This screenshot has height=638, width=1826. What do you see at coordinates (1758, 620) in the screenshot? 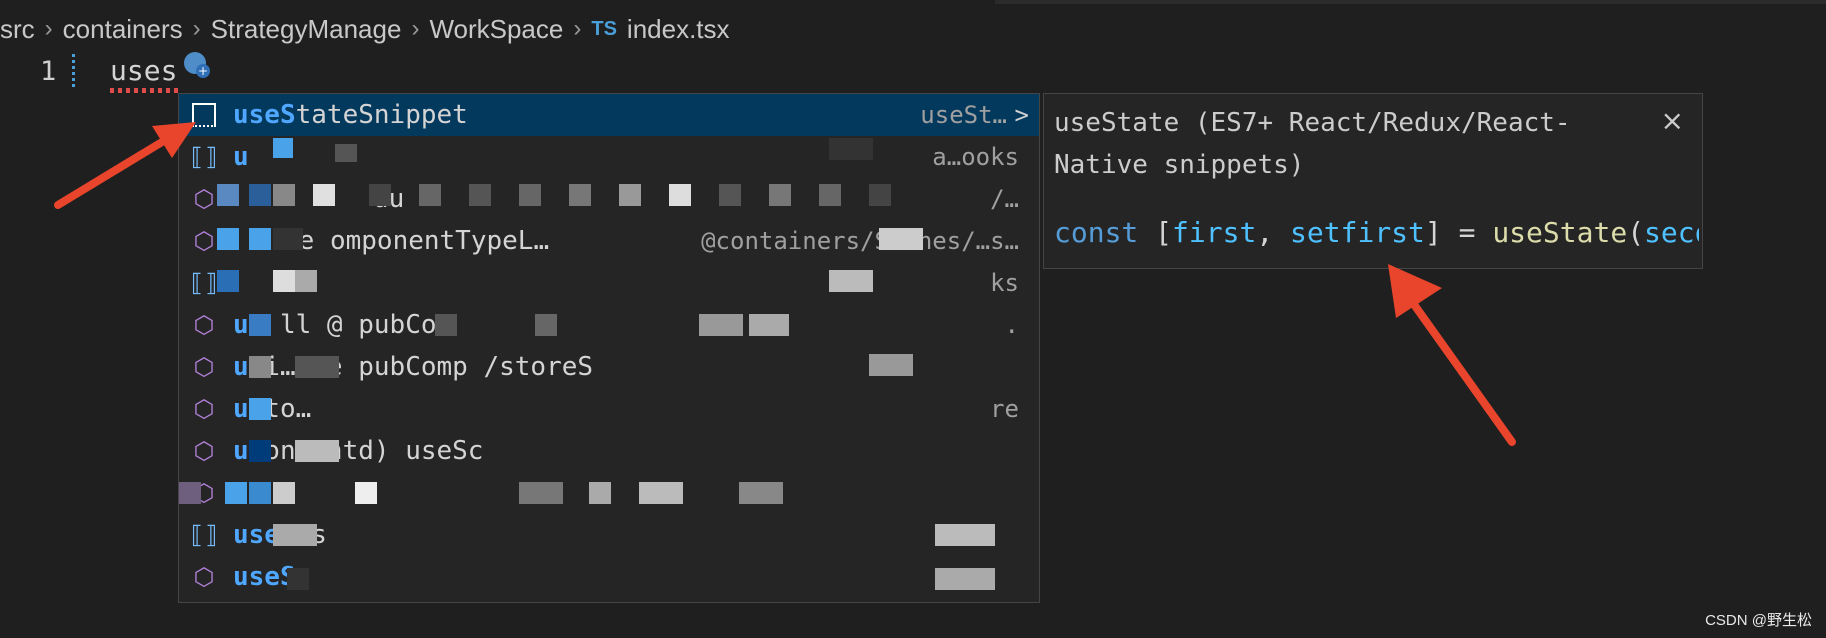
I see `watermark: CSDN @野生松` at bounding box center [1758, 620].